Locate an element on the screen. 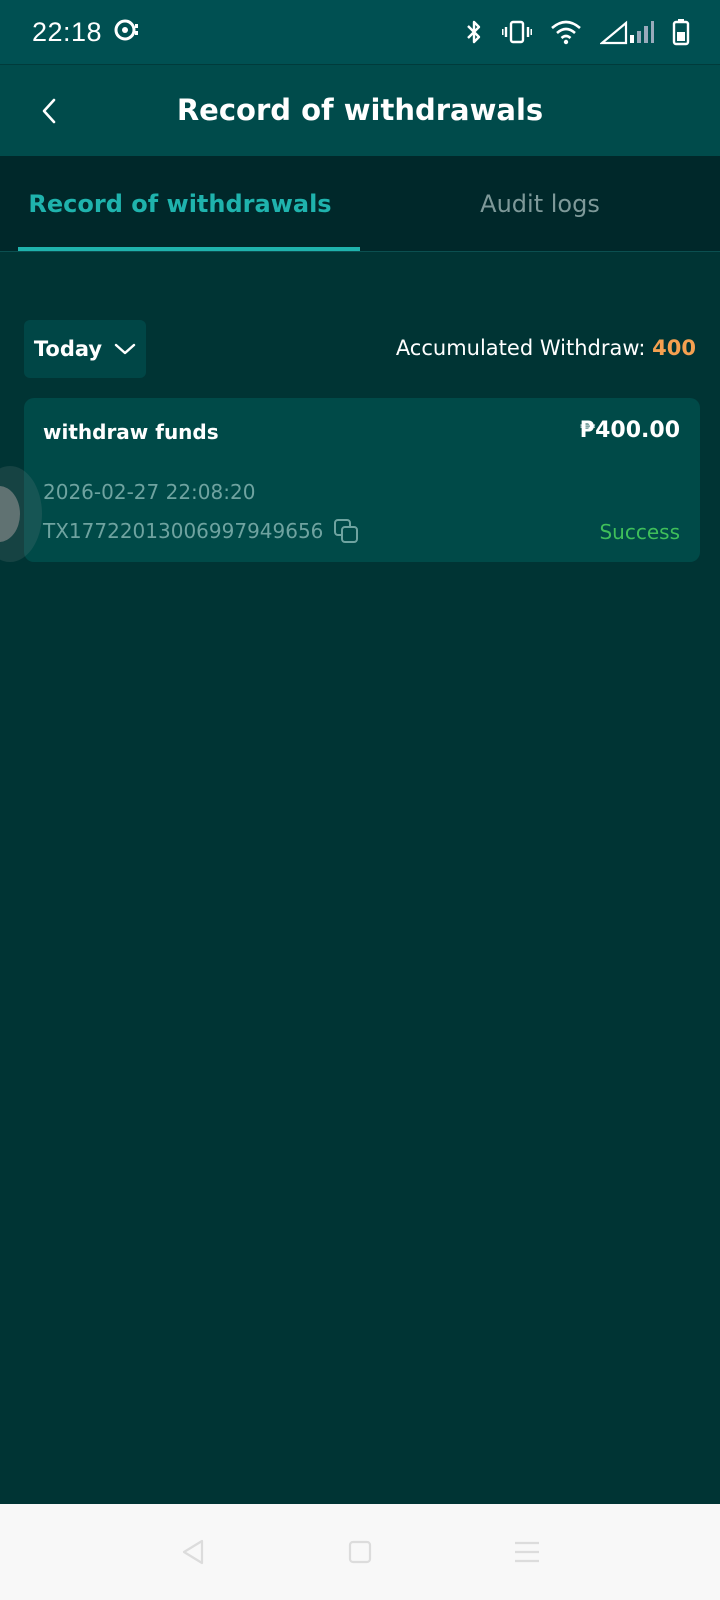 The height and width of the screenshot is (1600, 720). status-time: 22:18 is located at coordinates (67, 31).